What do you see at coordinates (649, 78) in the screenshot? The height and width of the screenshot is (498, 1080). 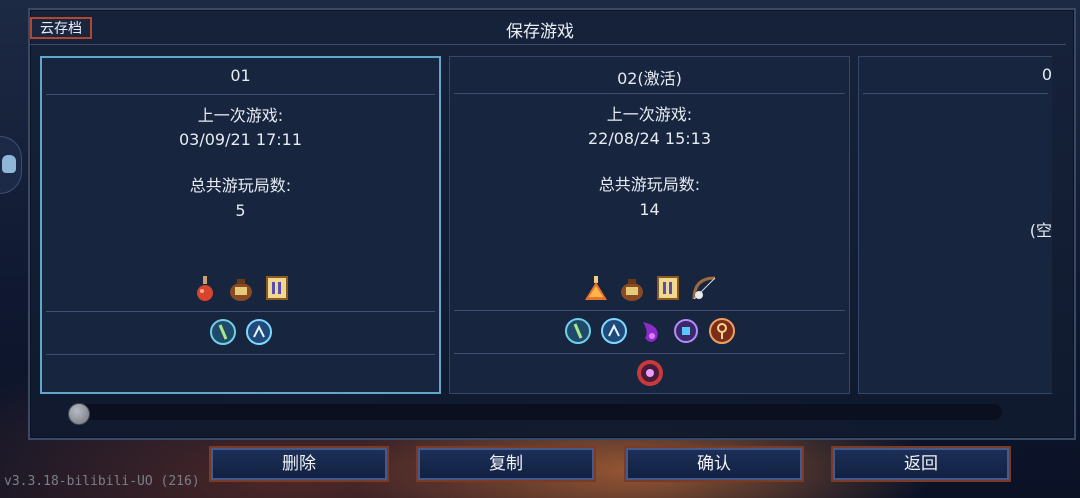 I see `slot-name: 02(激活)` at bounding box center [649, 78].